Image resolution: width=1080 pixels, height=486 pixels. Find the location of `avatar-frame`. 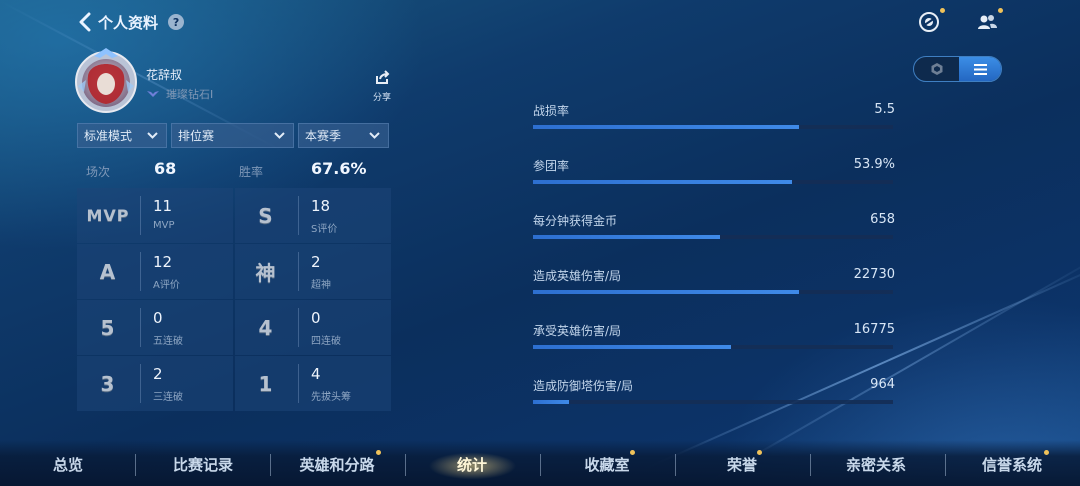

avatar-frame is located at coordinates (106, 80).